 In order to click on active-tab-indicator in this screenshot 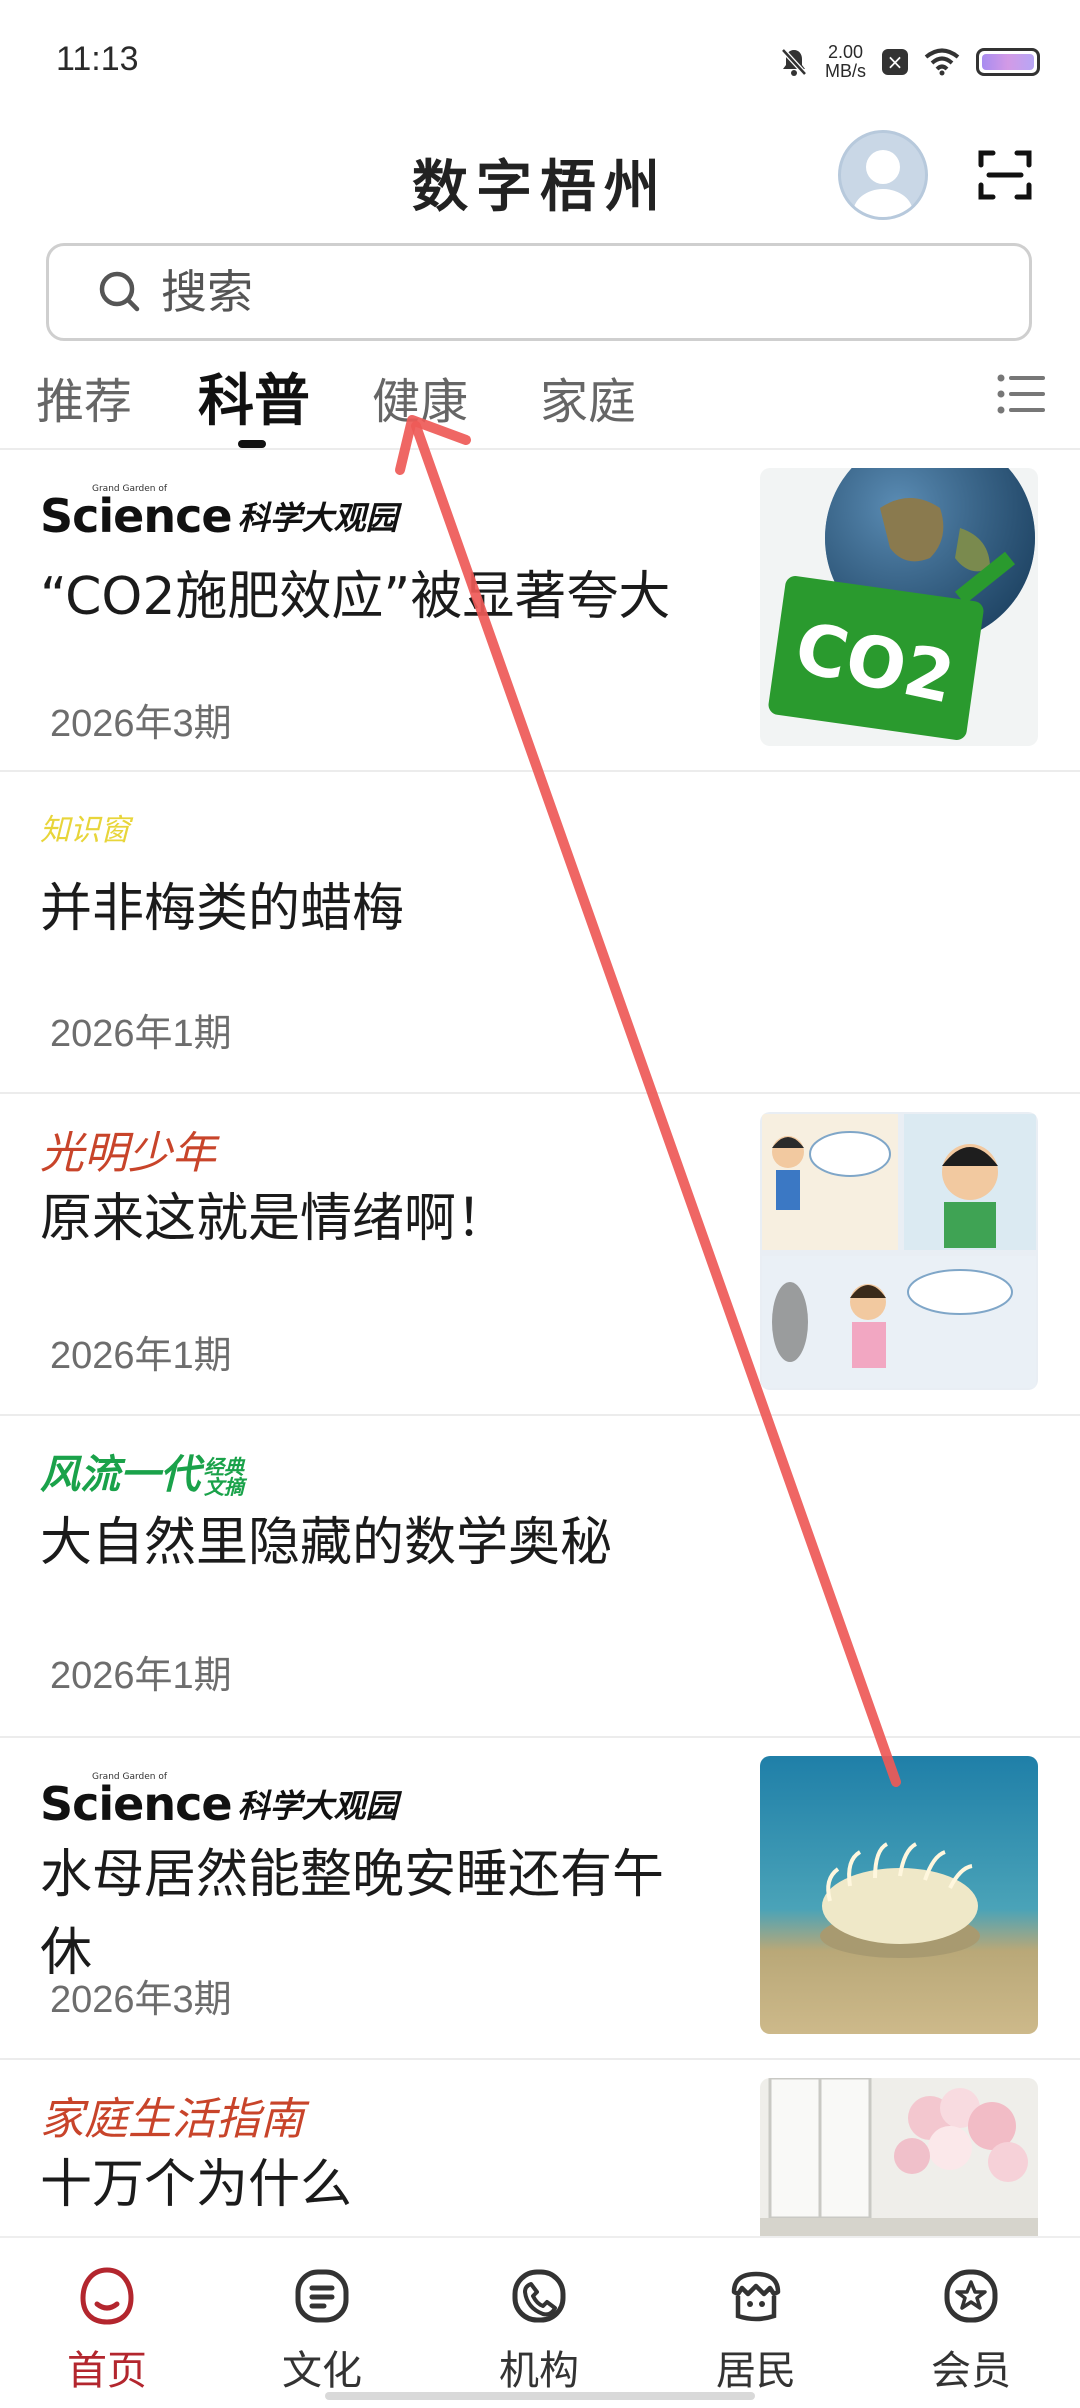, I will do `click(252, 444)`.